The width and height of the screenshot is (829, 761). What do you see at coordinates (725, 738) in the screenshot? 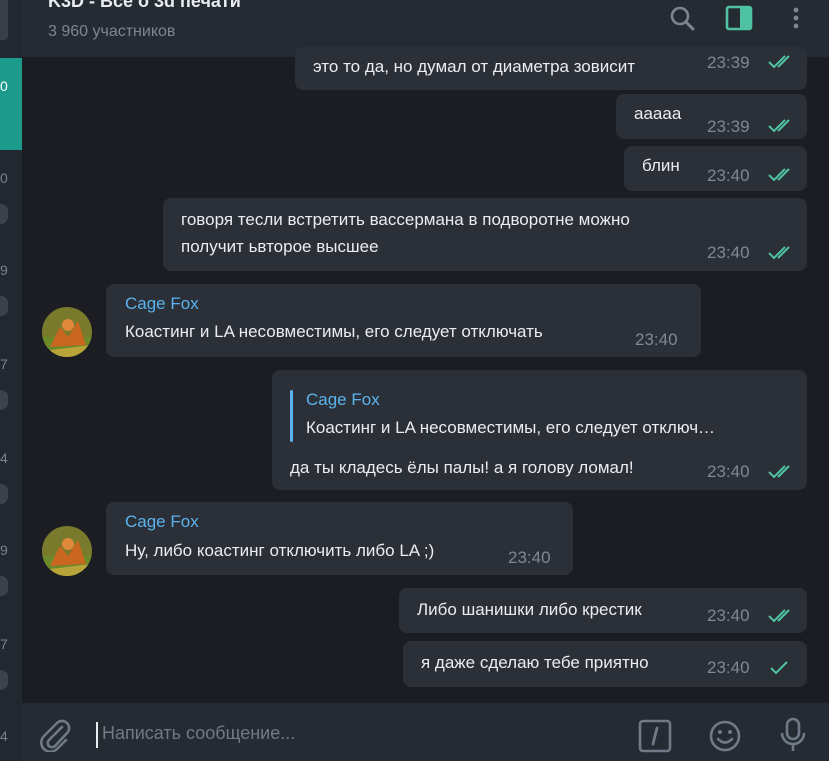
I see `emoji-icon` at bounding box center [725, 738].